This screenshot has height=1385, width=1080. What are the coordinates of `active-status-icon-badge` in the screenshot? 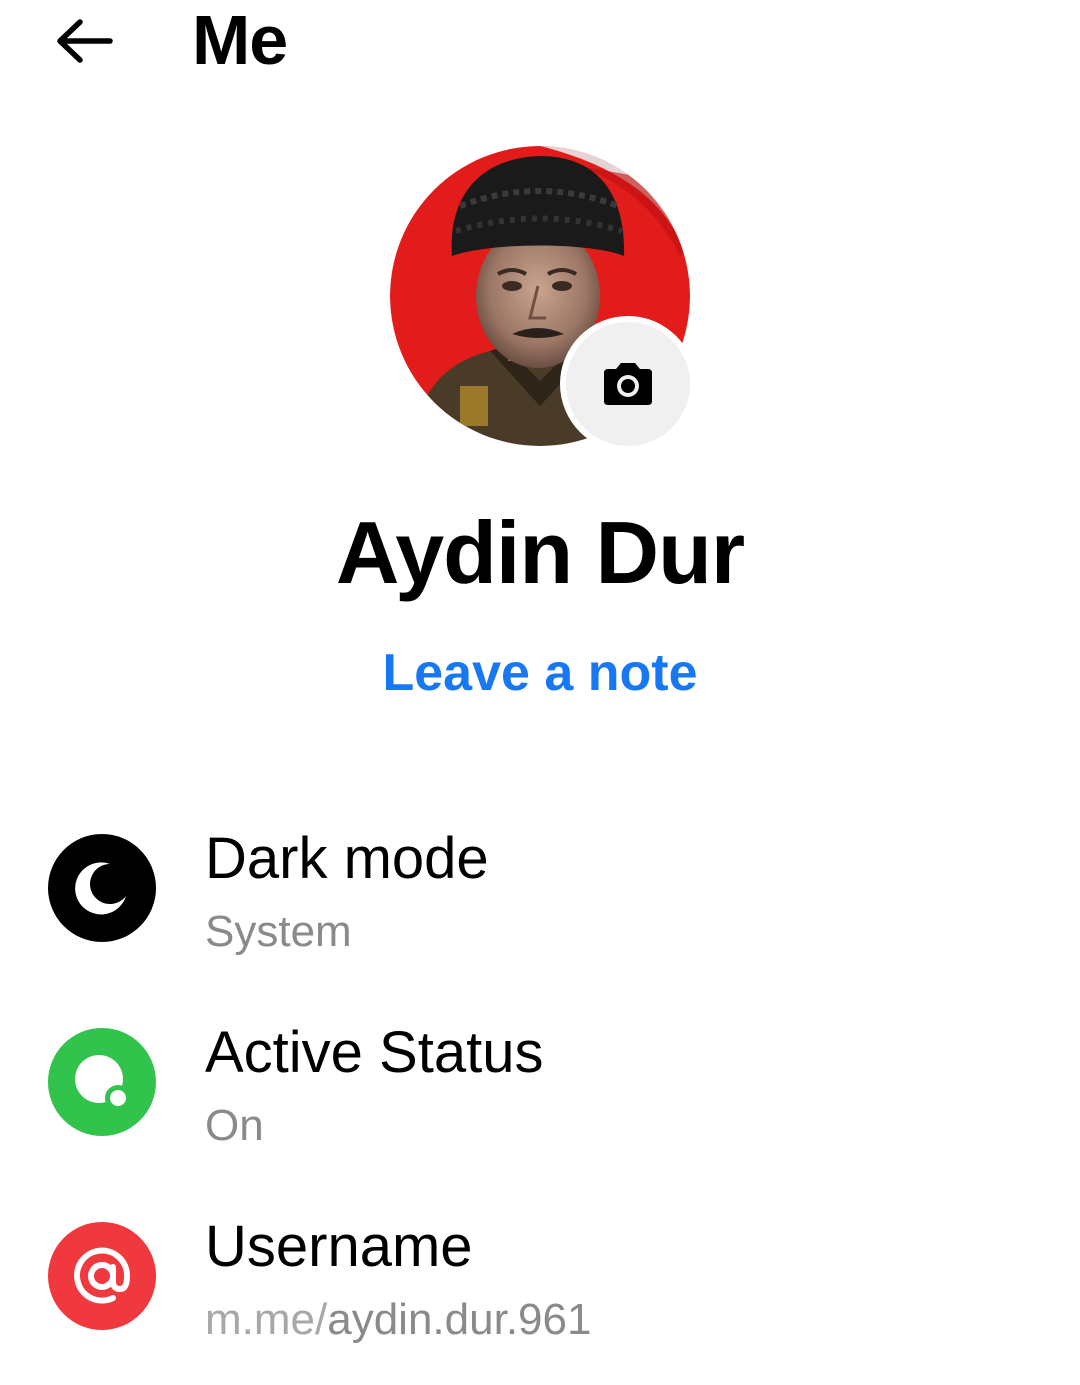 It's located at (102, 1082).